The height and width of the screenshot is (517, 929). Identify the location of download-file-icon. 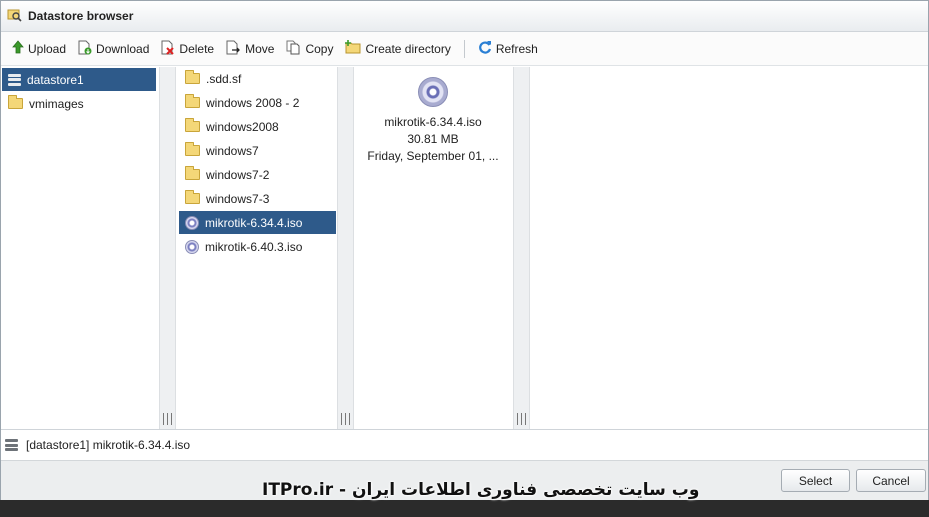
(85, 49).